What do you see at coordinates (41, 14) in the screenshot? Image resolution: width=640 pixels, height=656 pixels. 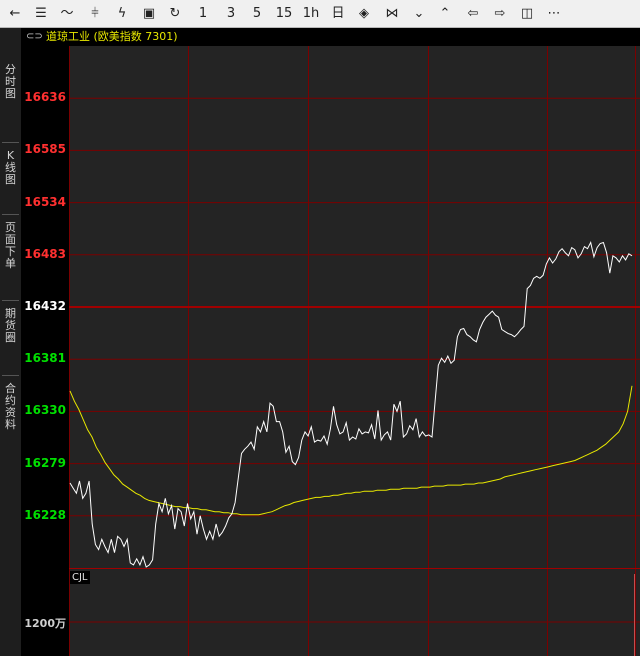 I see `list-icon: ☰` at bounding box center [41, 14].